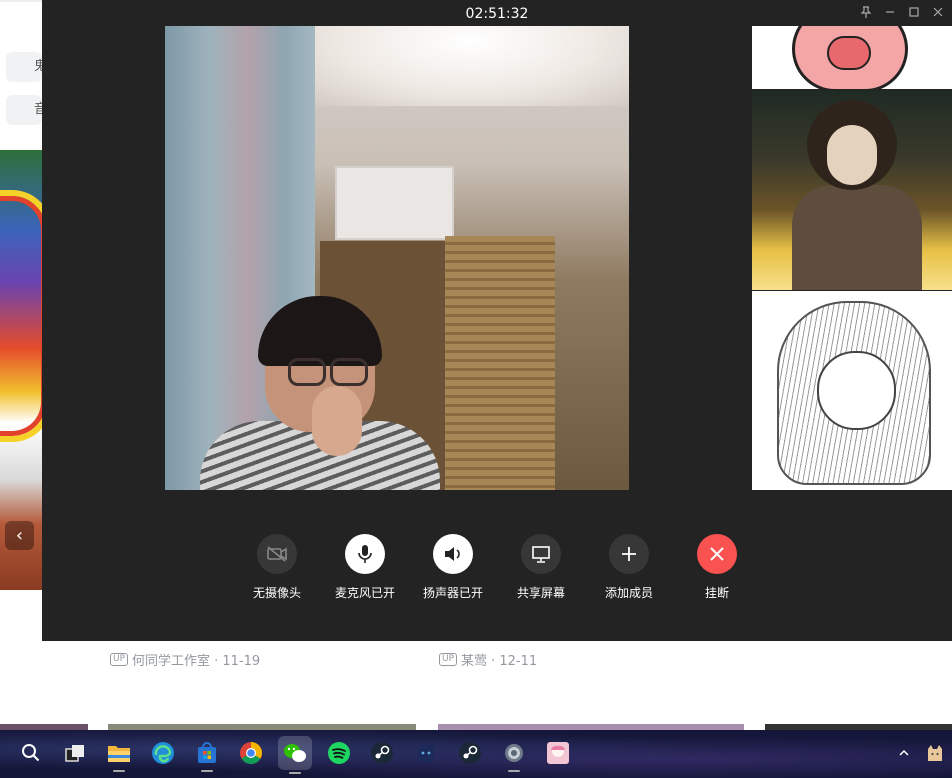  I want to click on video-author-date: 某莺 · 12-11, so click(499, 659).